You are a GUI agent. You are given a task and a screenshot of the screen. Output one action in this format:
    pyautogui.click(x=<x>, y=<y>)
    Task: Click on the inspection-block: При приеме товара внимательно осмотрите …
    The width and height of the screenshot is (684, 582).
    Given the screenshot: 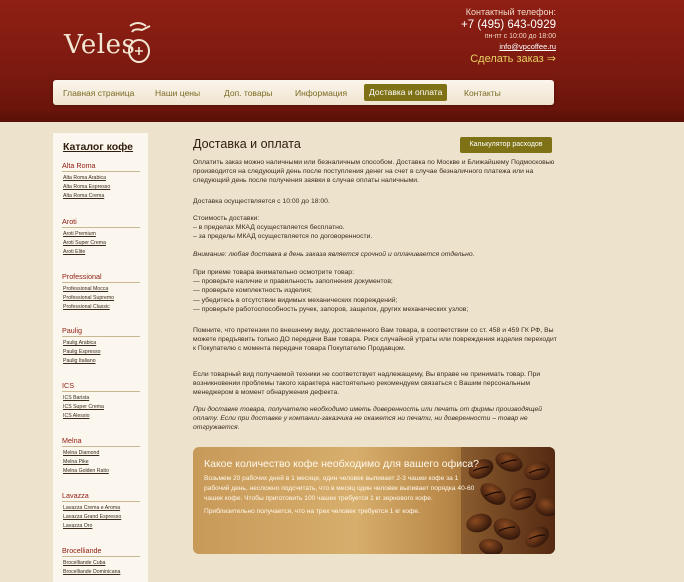 What is the action you would take?
    pyautogui.click(x=375, y=291)
    